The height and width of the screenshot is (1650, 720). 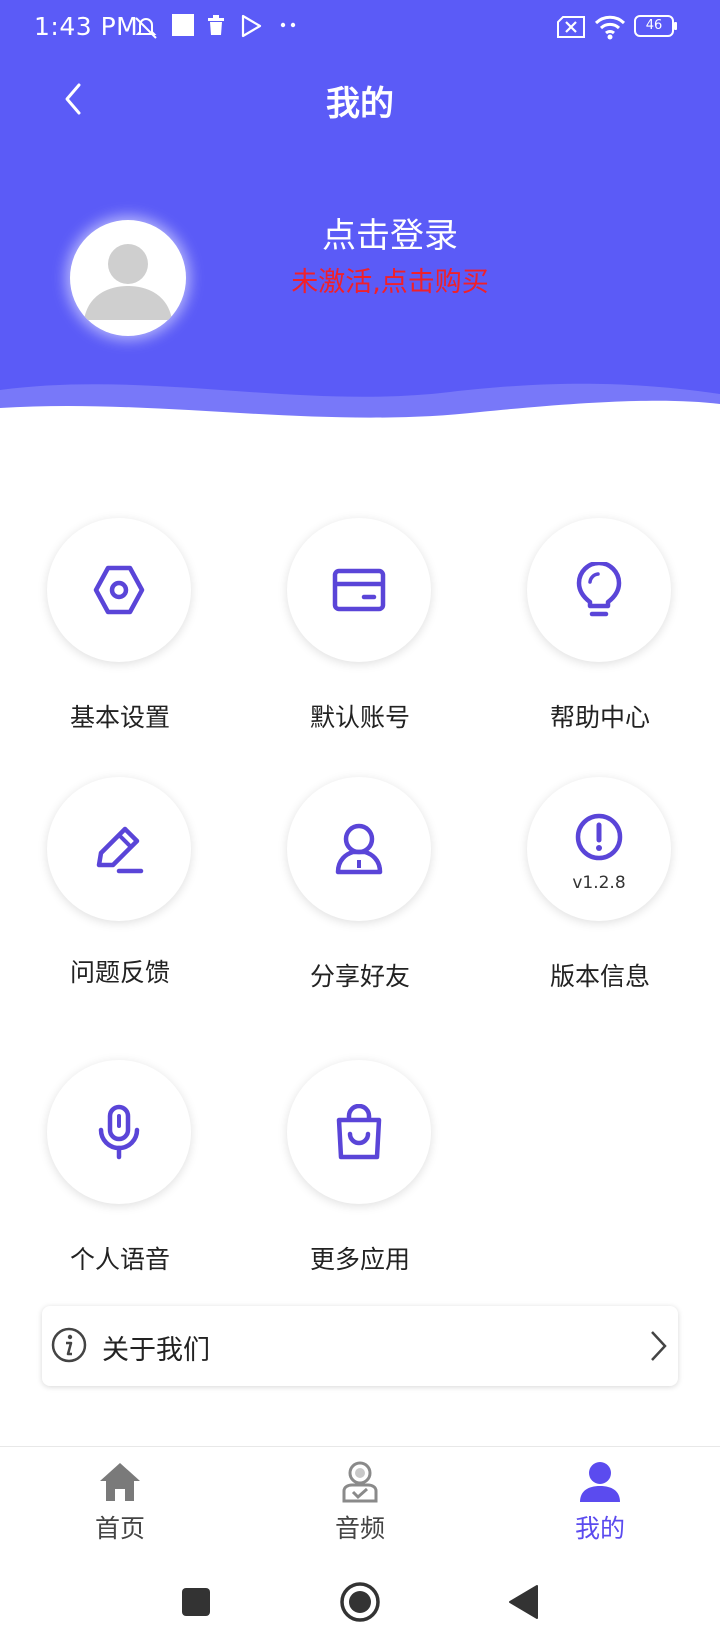 What do you see at coordinates (69, 1345) in the screenshot?
I see `info-icon` at bounding box center [69, 1345].